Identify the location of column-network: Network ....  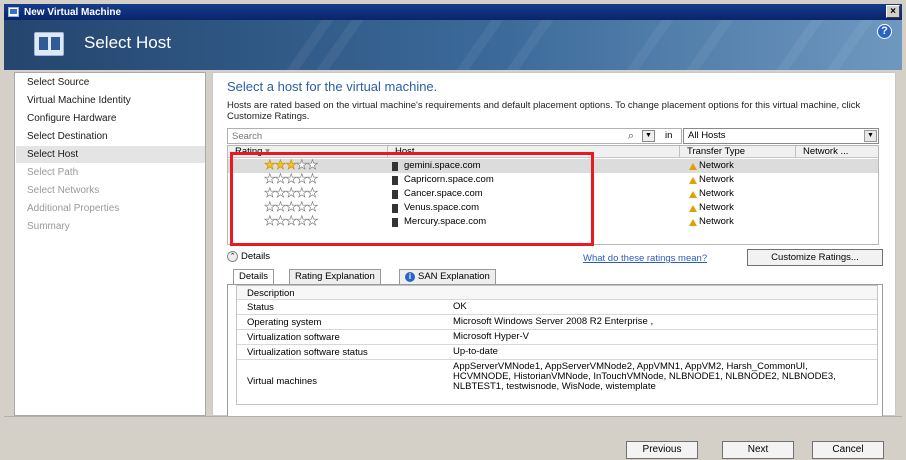
(837, 151).